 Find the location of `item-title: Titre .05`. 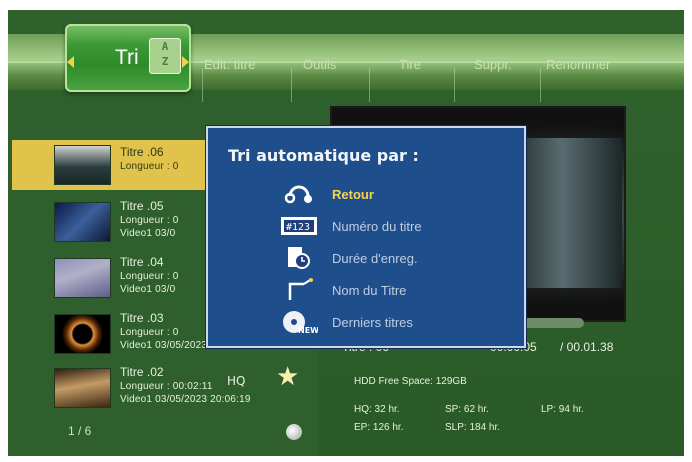

item-title: Titre .05 is located at coordinates (142, 206).